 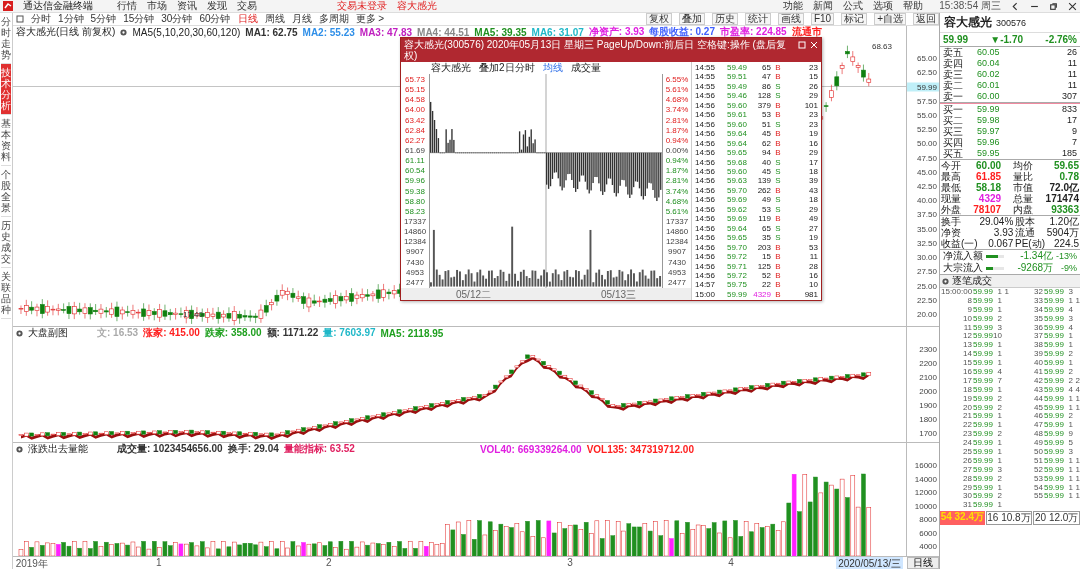 I want to click on menu-item: 公式, so click(x=853, y=6).